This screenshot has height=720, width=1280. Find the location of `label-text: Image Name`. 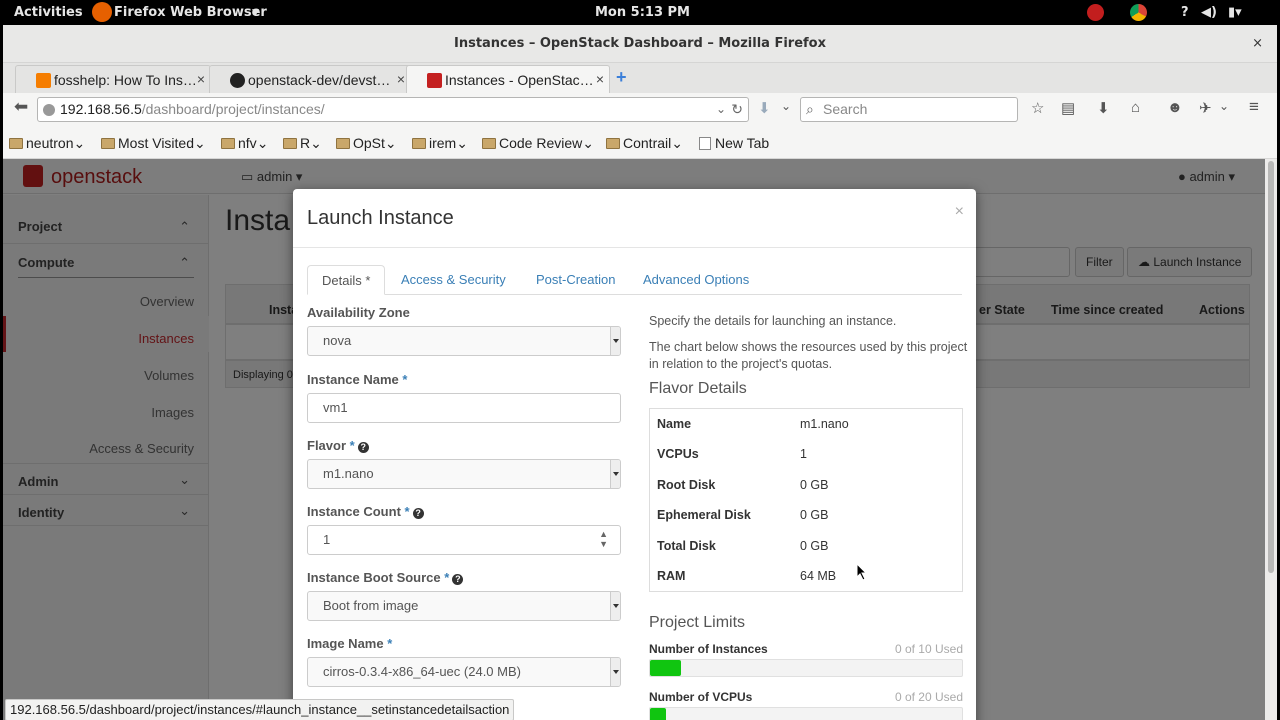

label-text: Image Name is located at coordinates (345, 643).